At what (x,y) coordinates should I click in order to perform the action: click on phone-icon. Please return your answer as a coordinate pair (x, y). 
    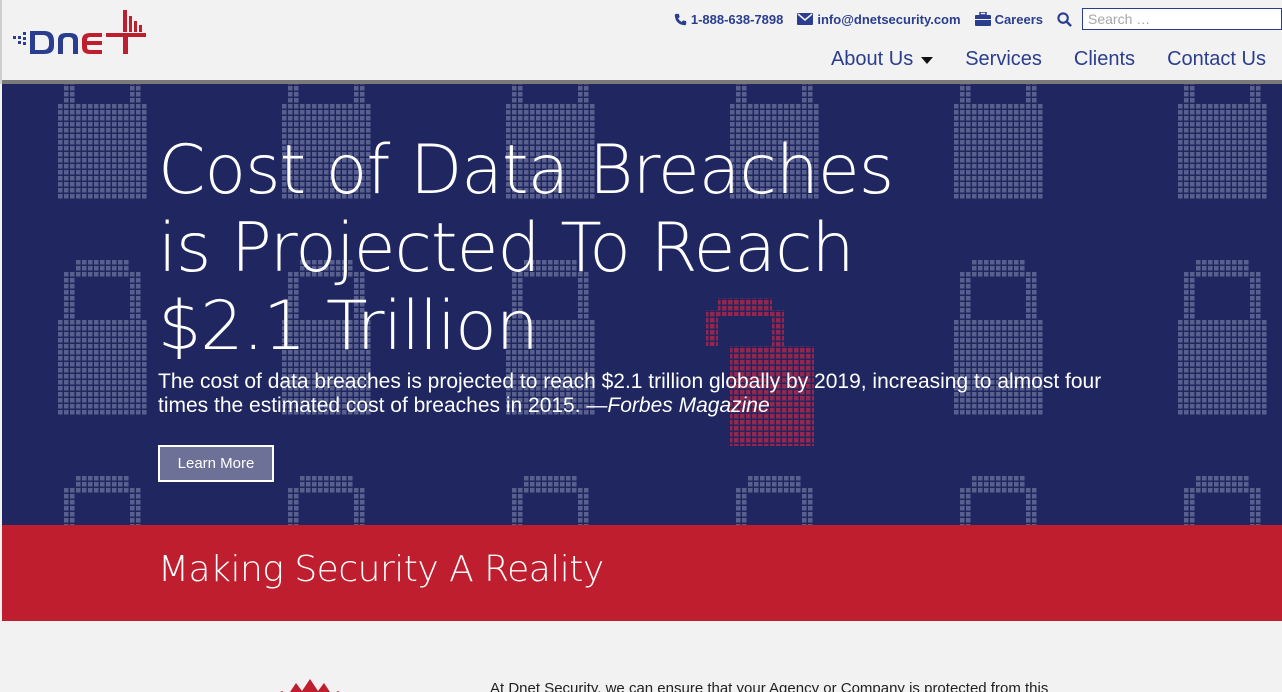
    Looking at the image, I should click on (680, 19).